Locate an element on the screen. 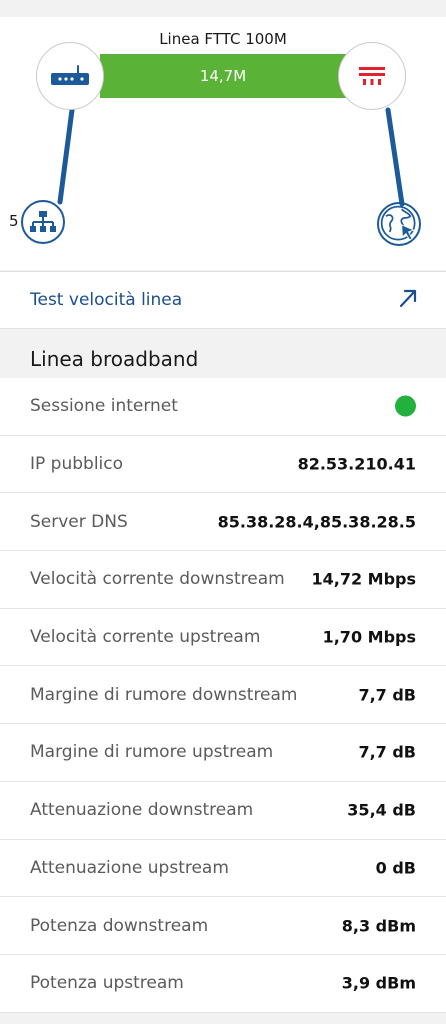  lan-node is located at coordinates (43, 222).